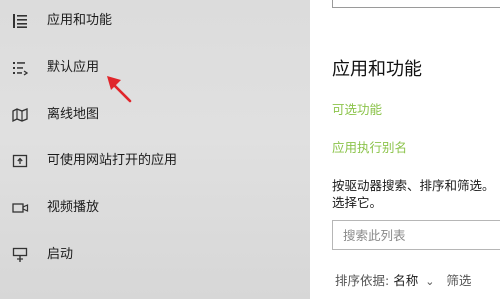  Describe the element at coordinates (416, 235) in the screenshot. I see `search-input` at that location.